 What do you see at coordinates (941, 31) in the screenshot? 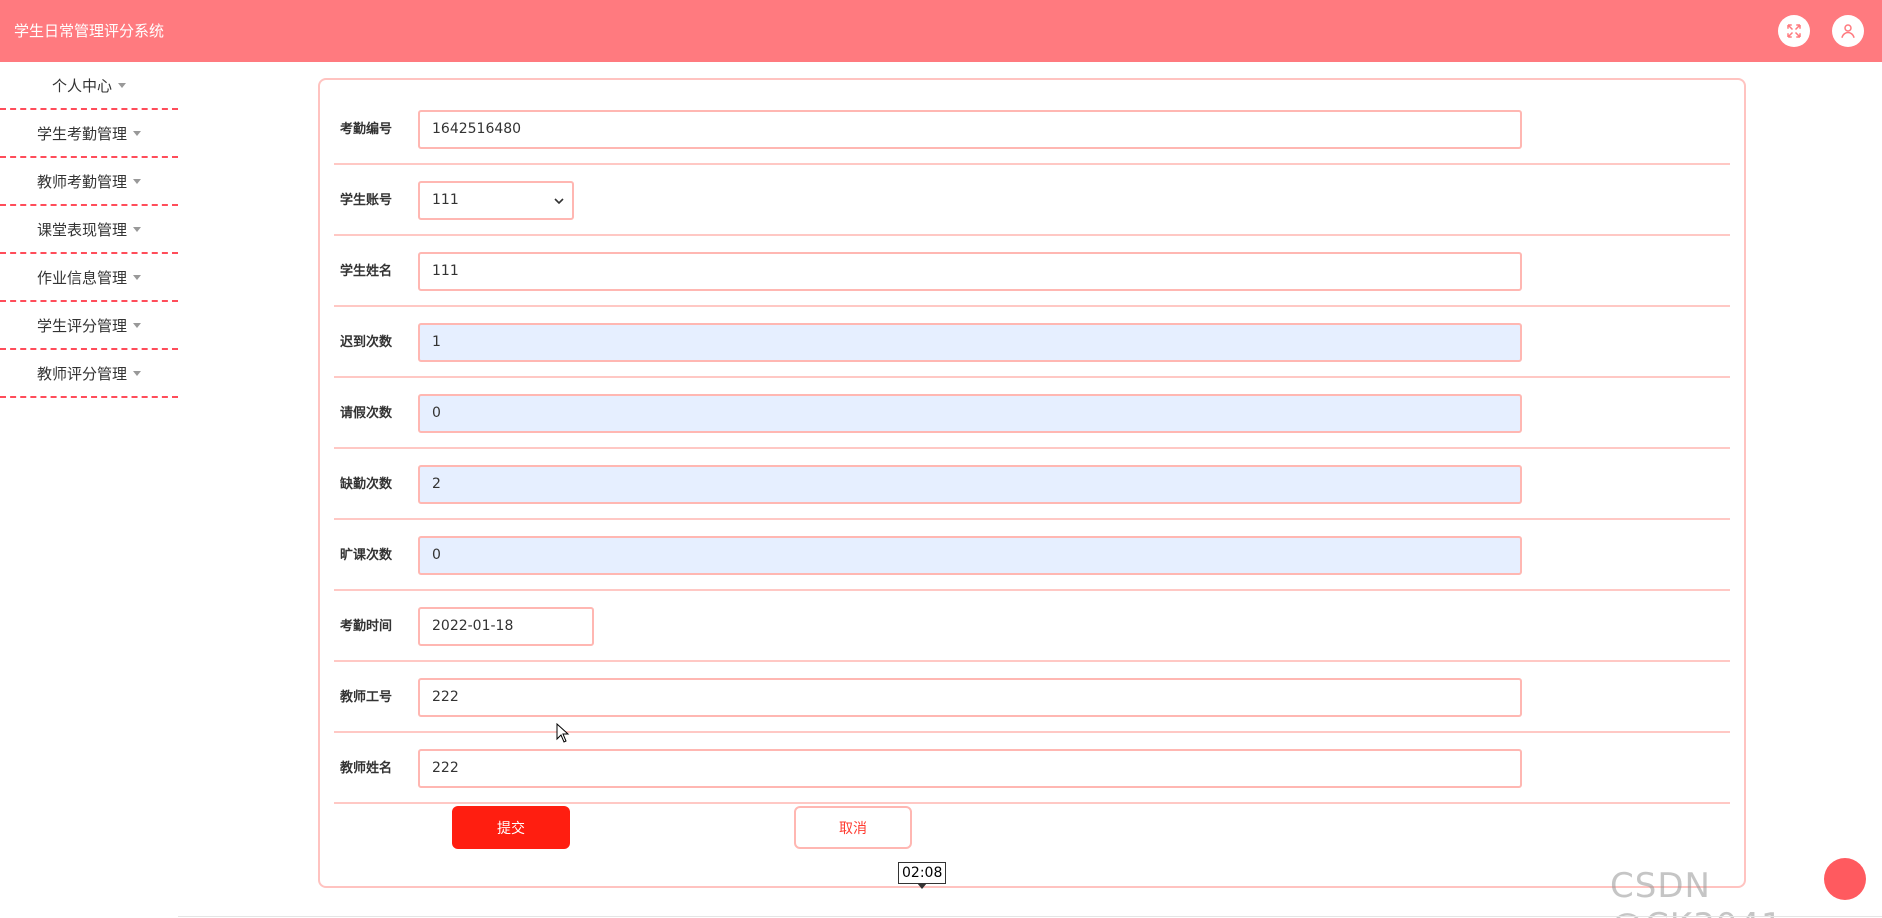
I see `top-header: 学生日常管理评分系统` at bounding box center [941, 31].